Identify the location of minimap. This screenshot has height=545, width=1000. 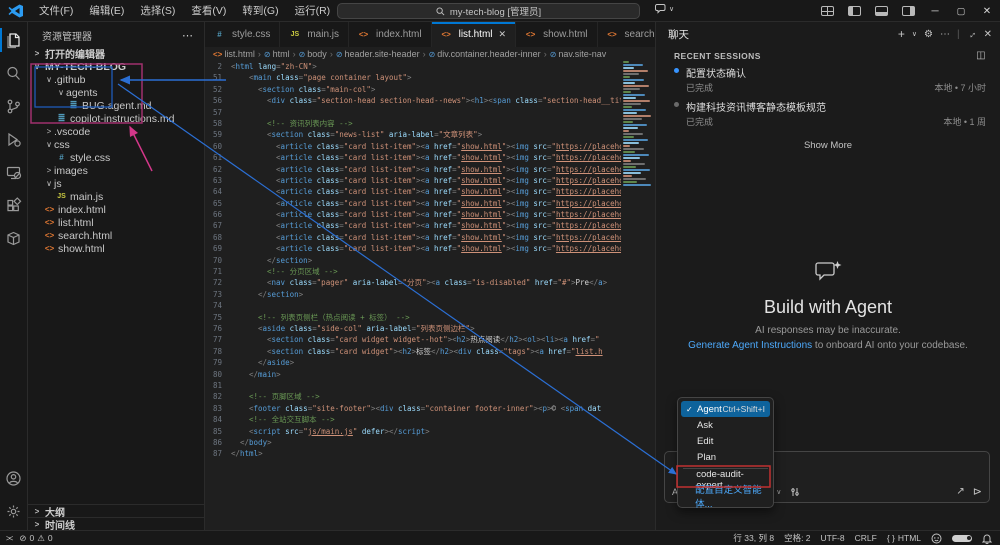
(638, 271).